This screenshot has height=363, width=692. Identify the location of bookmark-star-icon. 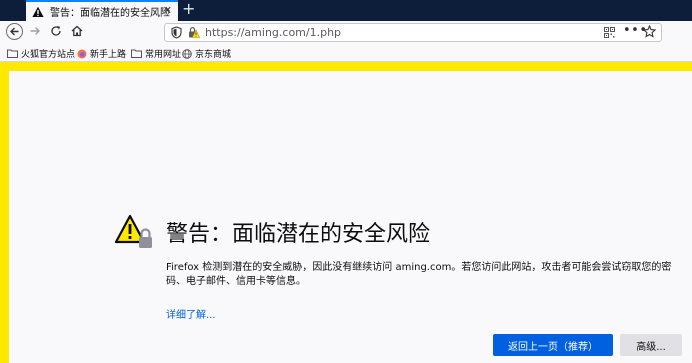
(649, 31).